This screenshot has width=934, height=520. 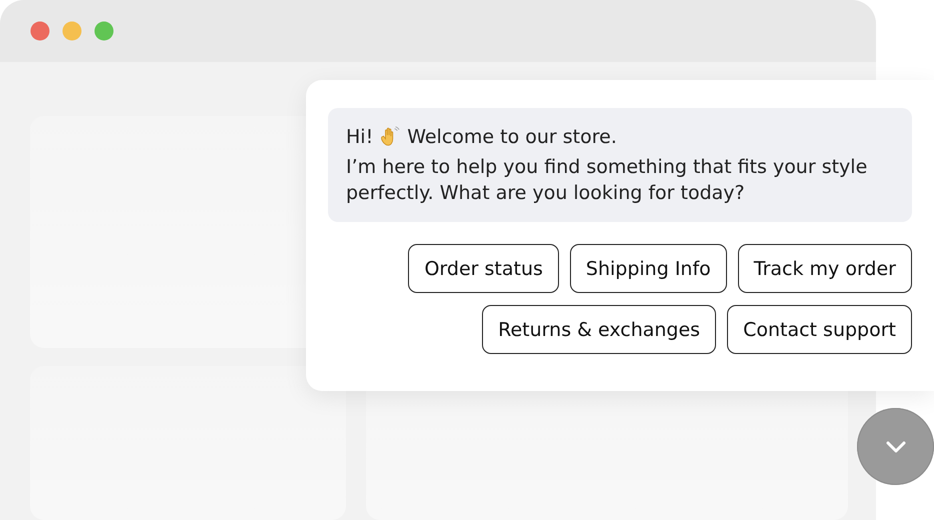 I want to click on waving-hand-icon, so click(x=390, y=137).